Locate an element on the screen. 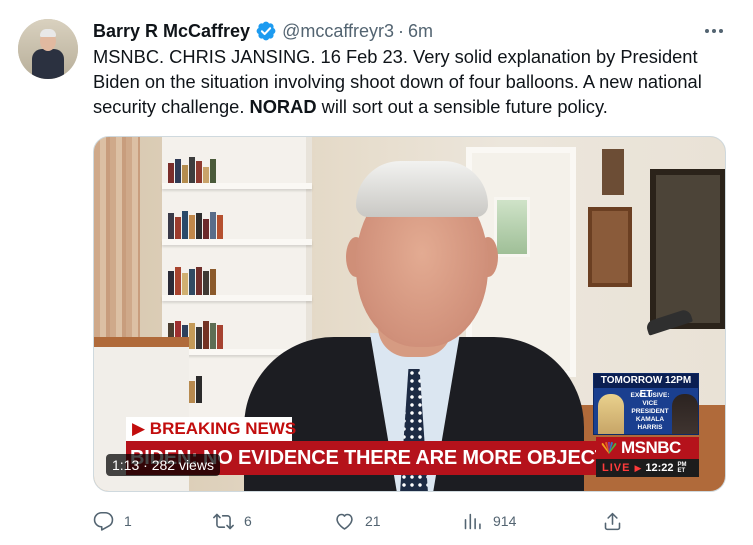 The width and height of the screenshot is (753, 545). network-logo: MSNBC is located at coordinates (647, 448).